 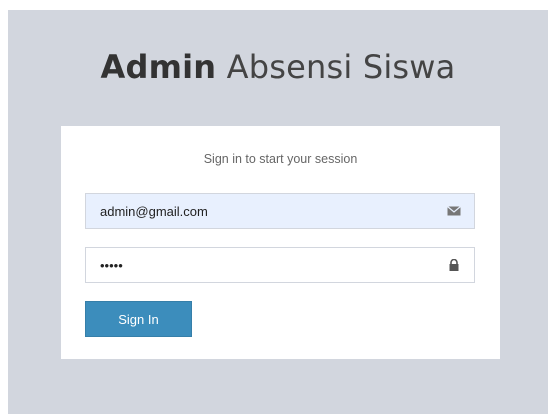 What do you see at coordinates (263, 265) in the screenshot?
I see `password-input` at bounding box center [263, 265].